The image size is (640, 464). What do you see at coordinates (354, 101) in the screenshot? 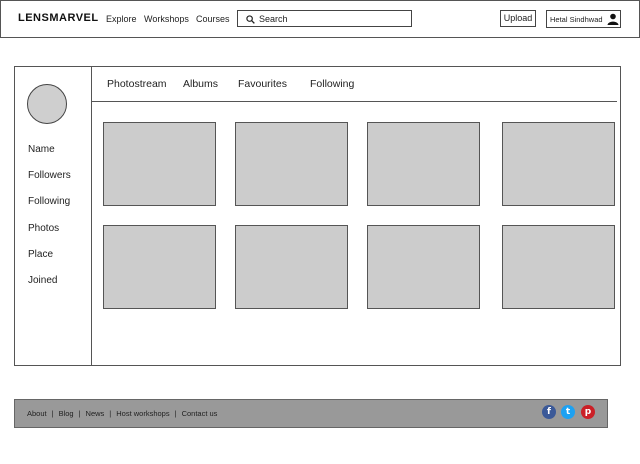
I see `tab-divider` at bounding box center [354, 101].